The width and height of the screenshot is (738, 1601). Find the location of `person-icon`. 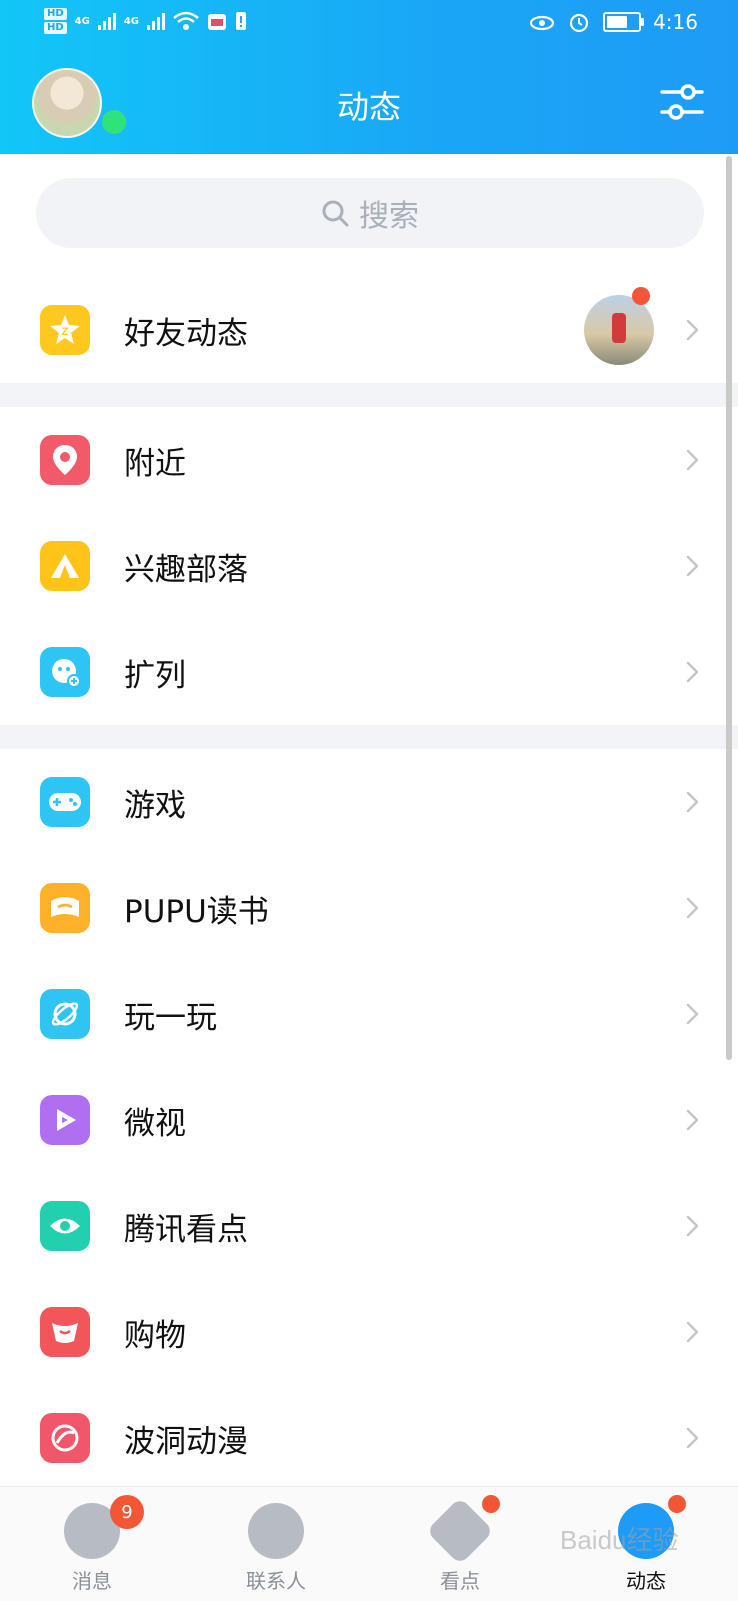

person-icon is located at coordinates (276, 1531).